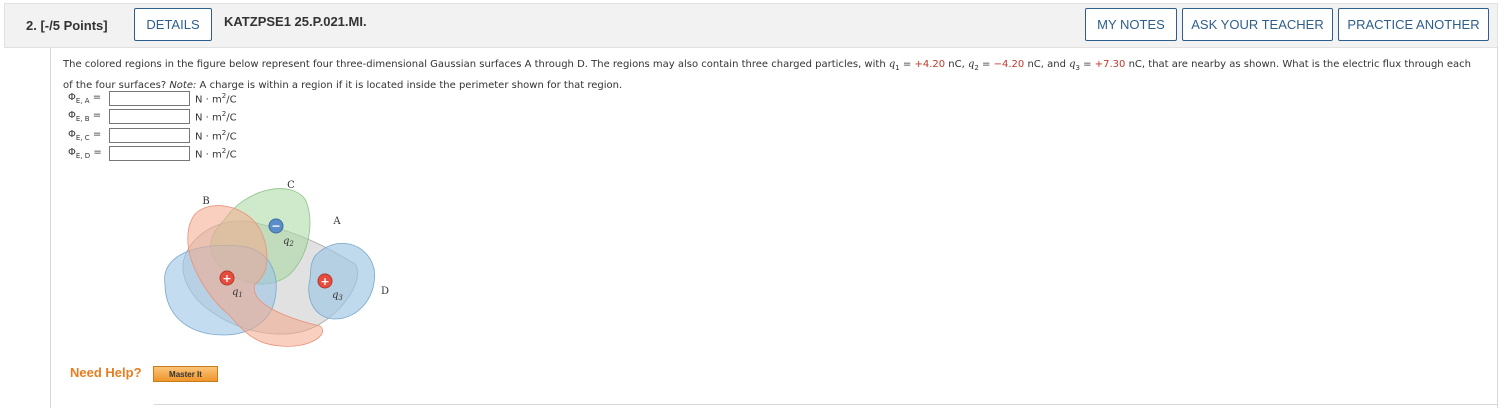 Image resolution: width=1505 pixels, height=408 pixels. I want to click on ask-teacher-button: ASK YOUR TEACHER, so click(1257, 24).